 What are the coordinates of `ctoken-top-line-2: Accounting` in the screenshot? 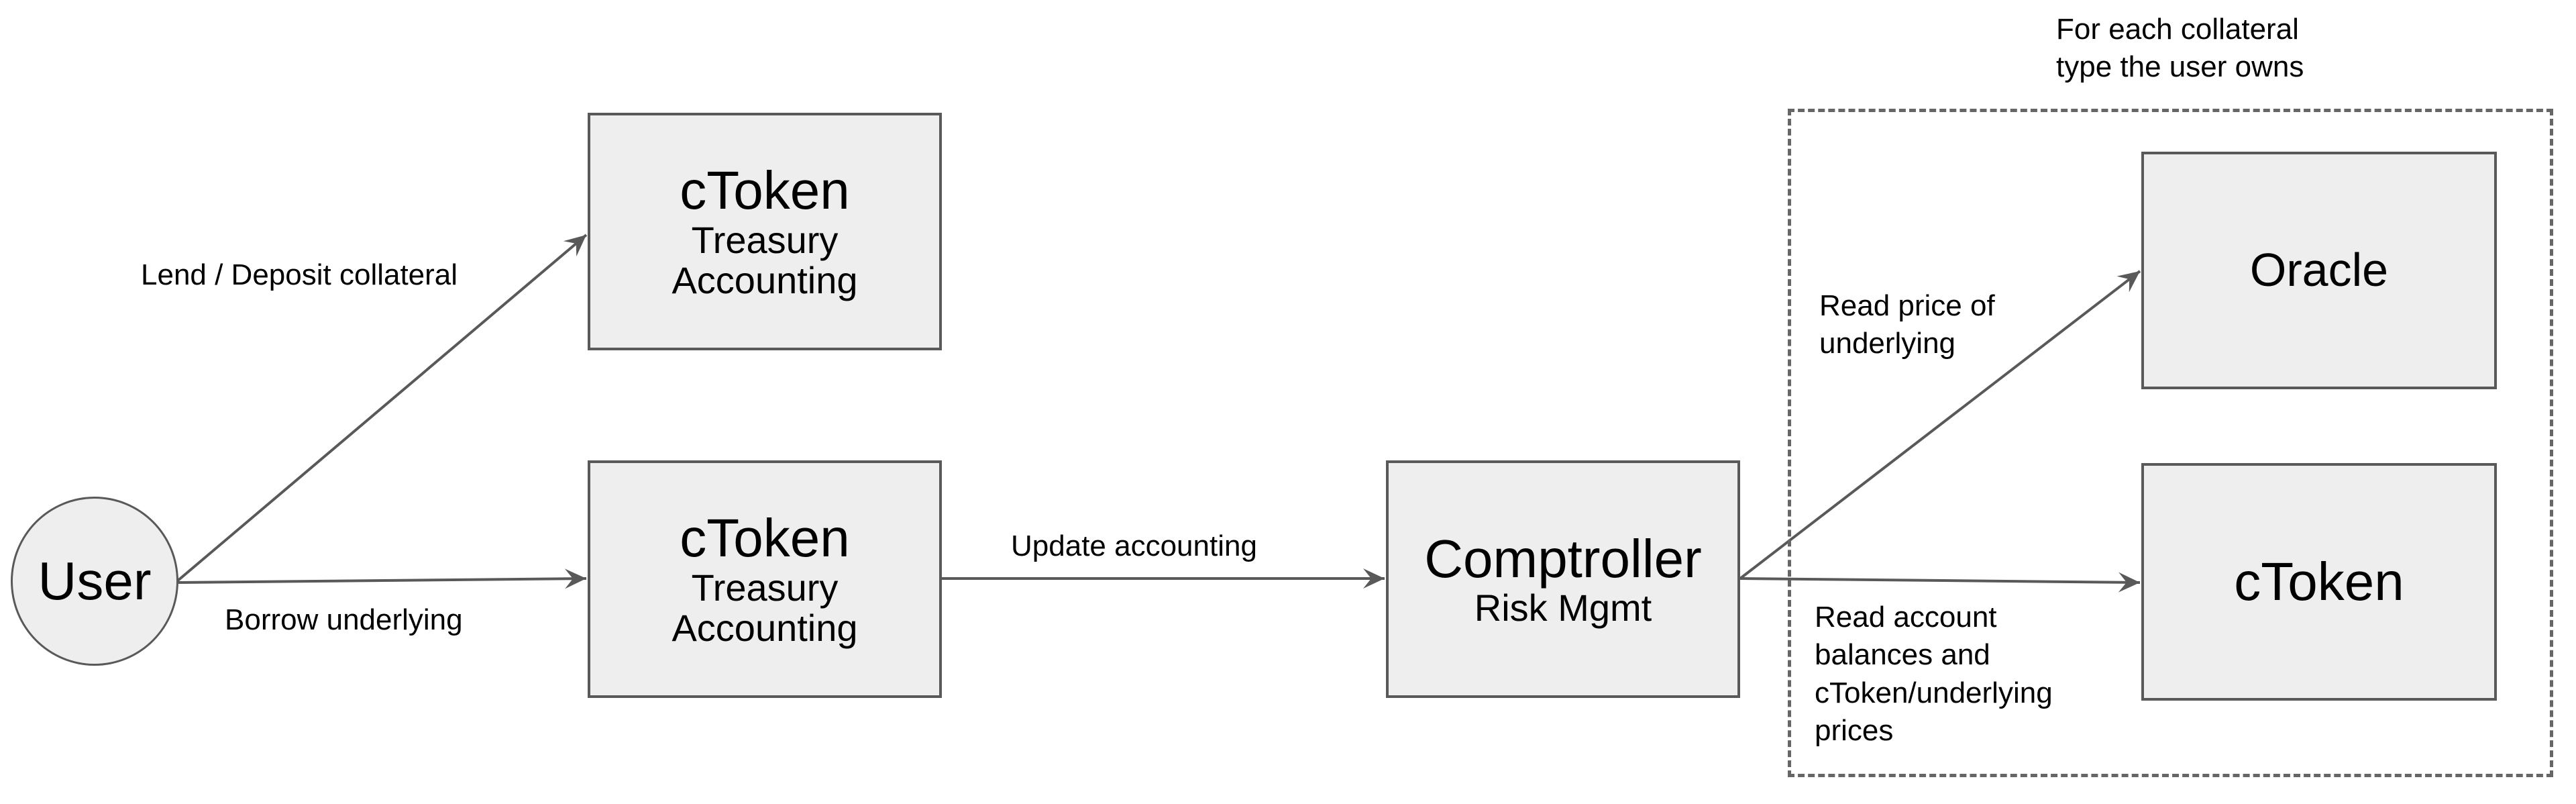 It's located at (765, 280).